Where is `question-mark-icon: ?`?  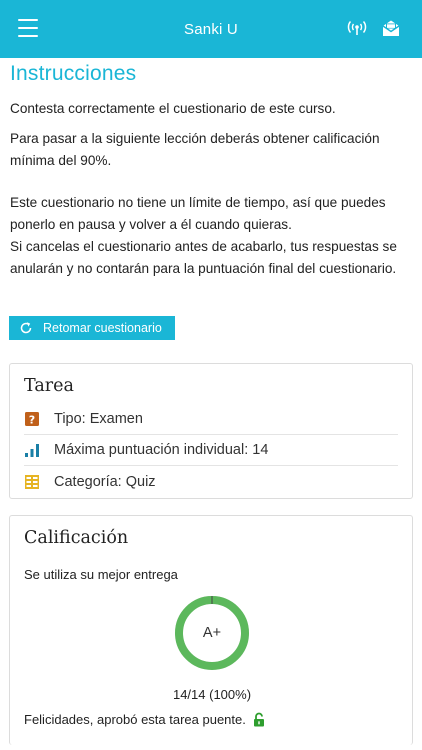 question-mark-icon: ? is located at coordinates (32, 419).